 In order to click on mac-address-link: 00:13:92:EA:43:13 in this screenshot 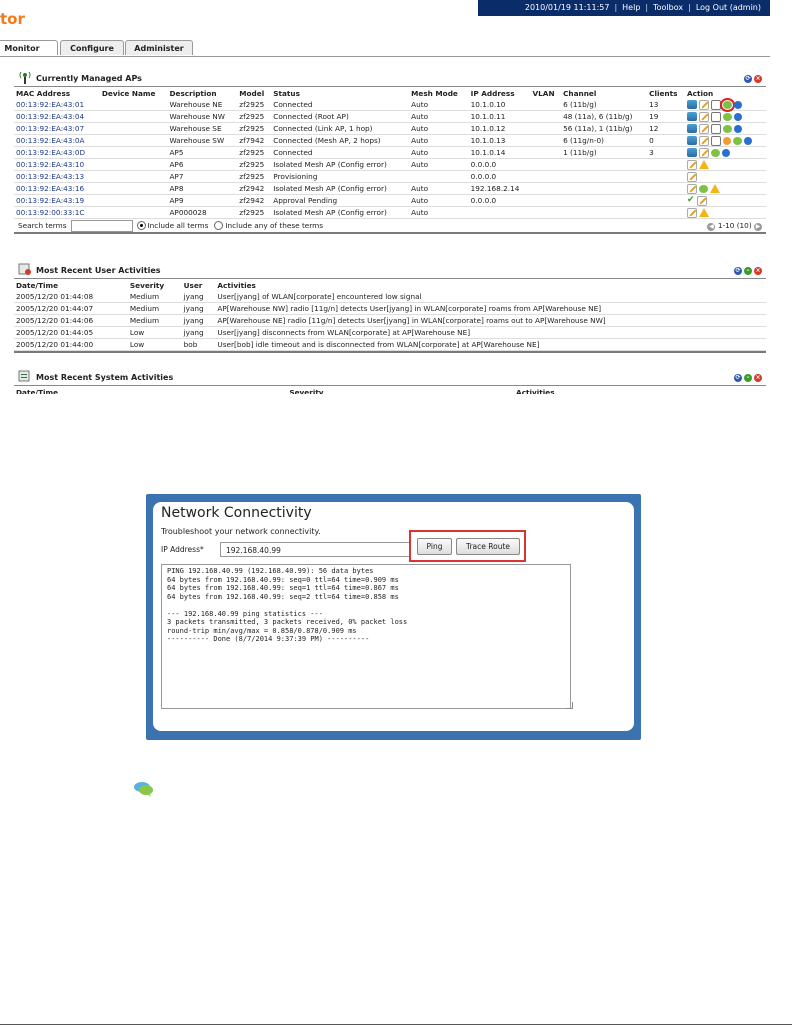, I will do `click(57, 176)`.